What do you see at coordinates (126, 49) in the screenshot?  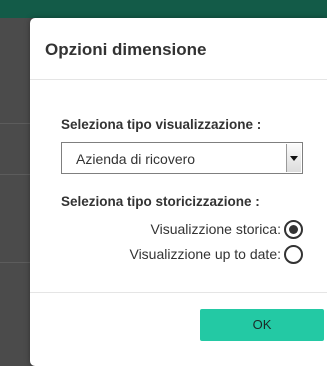 I see `dialog-title: Opzioni dimensione` at bounding box center [126, 49].